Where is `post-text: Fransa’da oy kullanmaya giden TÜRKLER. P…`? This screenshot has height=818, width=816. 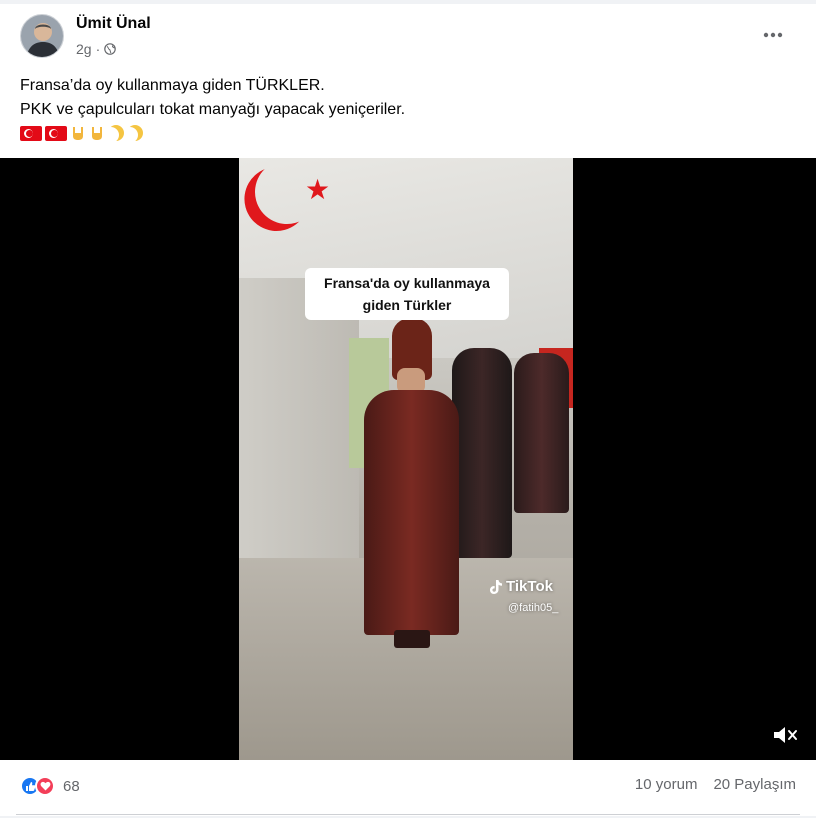
post-text: Fransa’da oy kullanmaya giden TÜRKLER. P… is located at coordinates (408, 108).